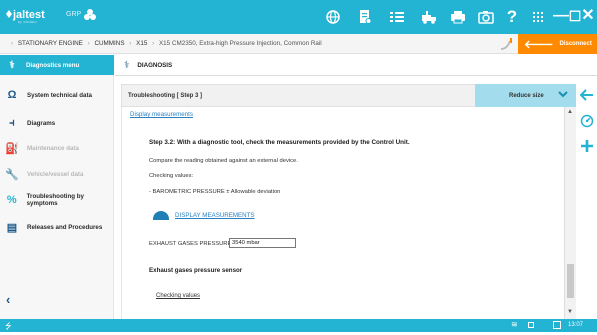 The height and width of the screenshot is (335, 597). I want to click on sidebar-item-label: Troubleshooting by symptoms, so click(55, 200).